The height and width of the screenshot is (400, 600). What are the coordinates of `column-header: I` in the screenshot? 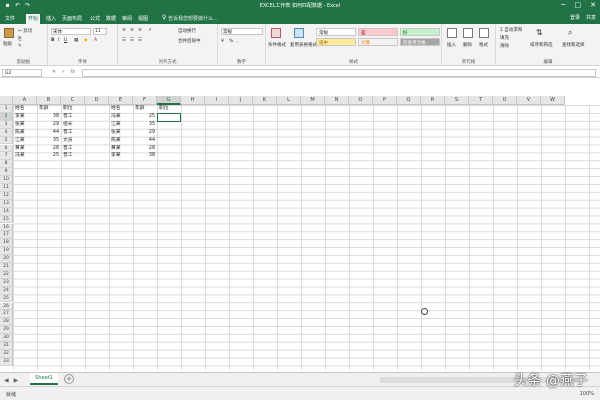 It's located at (217, 100).